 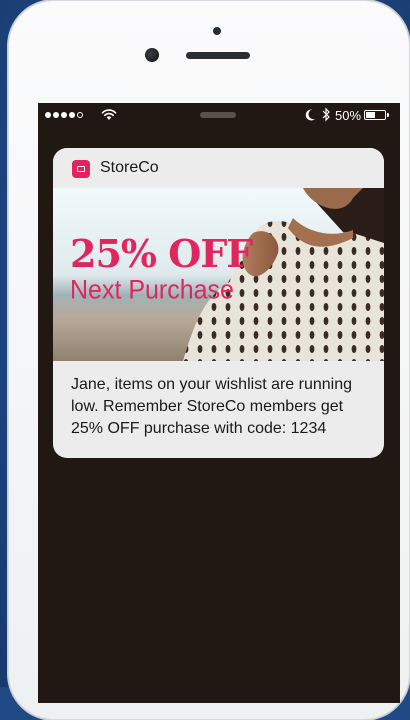 What do you see at coordinates (129, 167) in the screenshot?
I see `app-name: StoreCo` at bounding box center [129, 167].